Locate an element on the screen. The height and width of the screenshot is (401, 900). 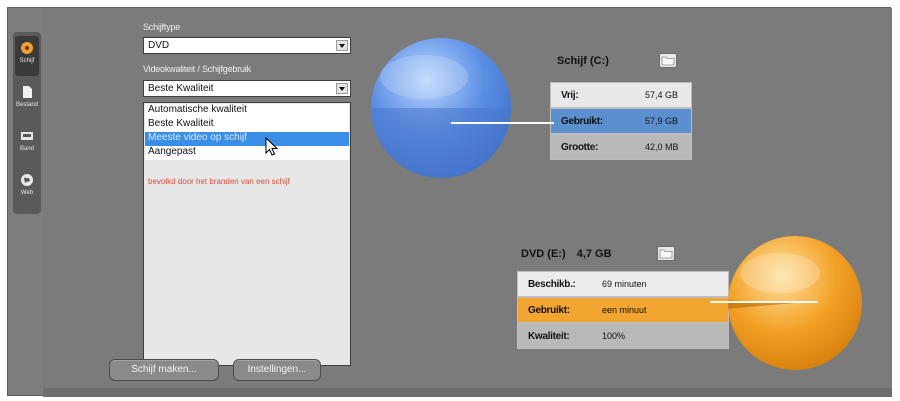
mouse-cursor-icon is located at coordinates (272, 146).